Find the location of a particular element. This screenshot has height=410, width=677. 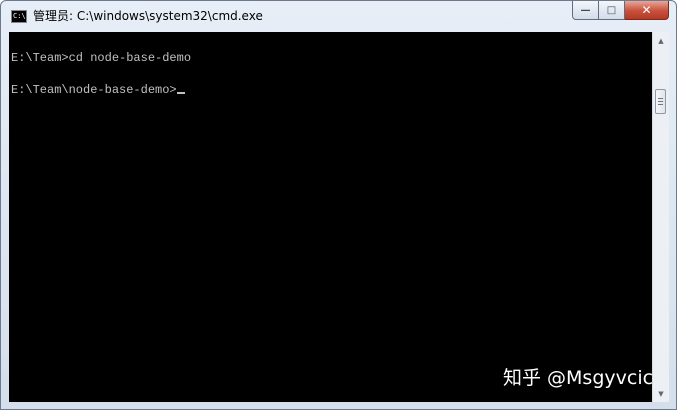

vertical-scrollbar: ▲ ▼ is located at coordinates (660, 217).